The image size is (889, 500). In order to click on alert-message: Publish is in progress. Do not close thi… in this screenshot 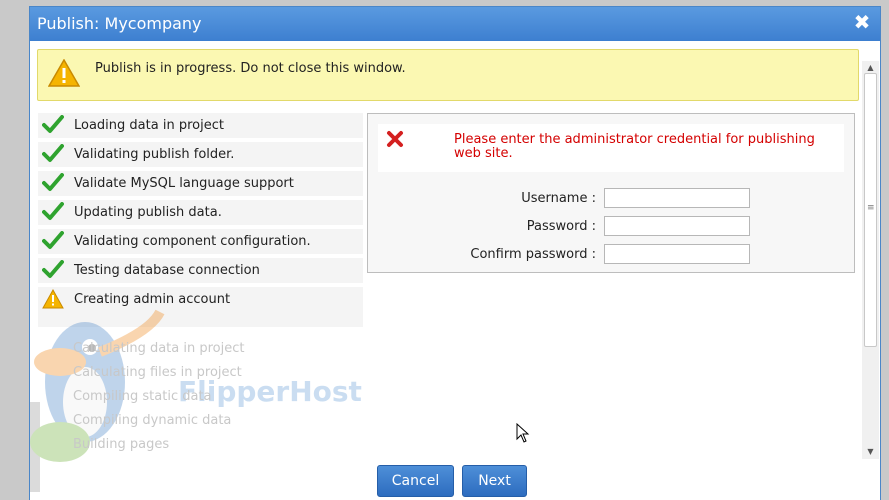, I will do `click(250, 68)`.